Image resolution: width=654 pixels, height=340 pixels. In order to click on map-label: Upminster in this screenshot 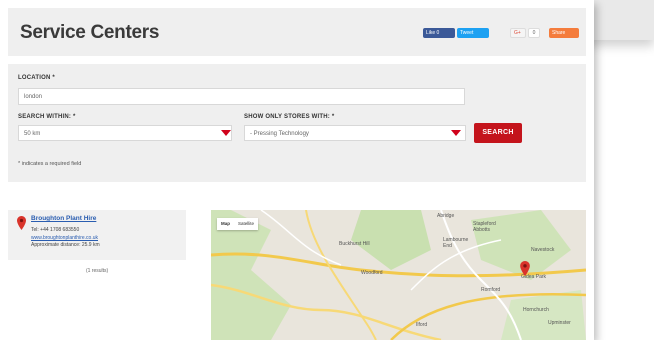, I will do `click(559, 323)`.